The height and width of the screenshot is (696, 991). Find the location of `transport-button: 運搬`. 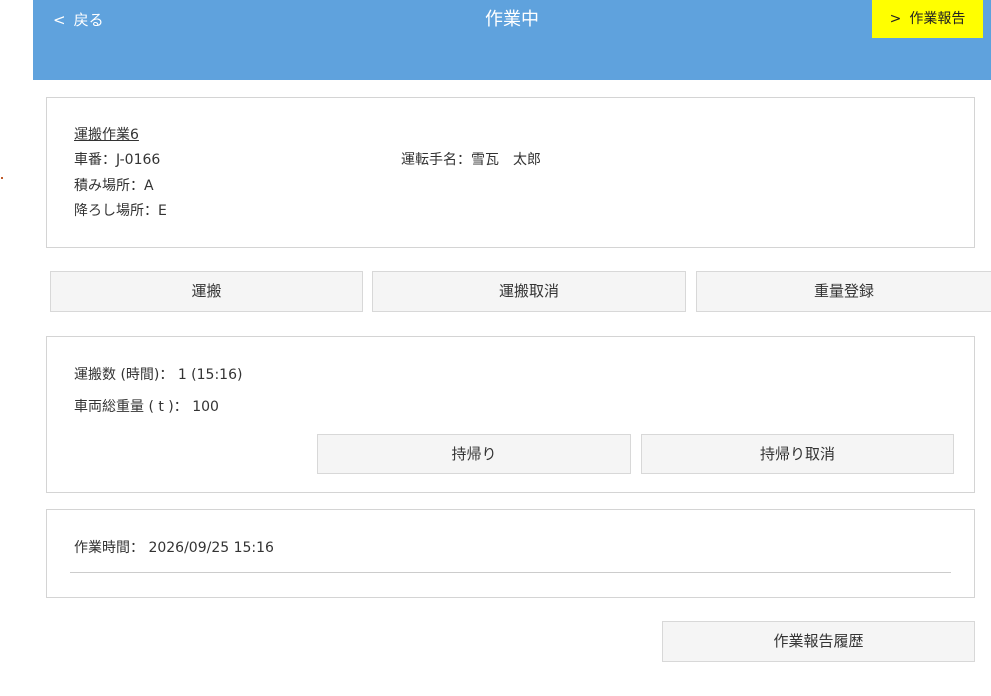

transport-button: 運搬 is located at coordinates (206, 291).